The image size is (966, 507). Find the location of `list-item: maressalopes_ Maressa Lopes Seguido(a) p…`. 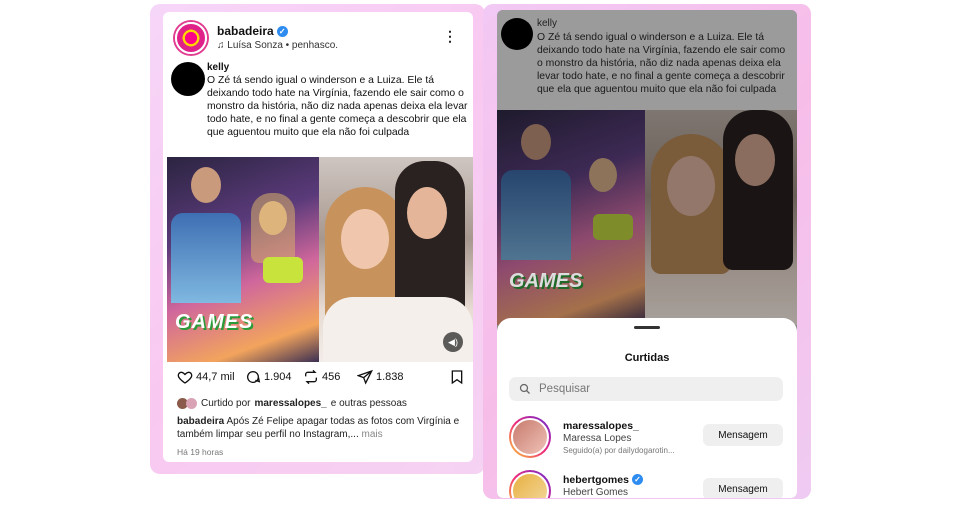

list-item: maressalopes_ Maressa Lopes Seguido(a) p… is located at coordinates (649, 436).